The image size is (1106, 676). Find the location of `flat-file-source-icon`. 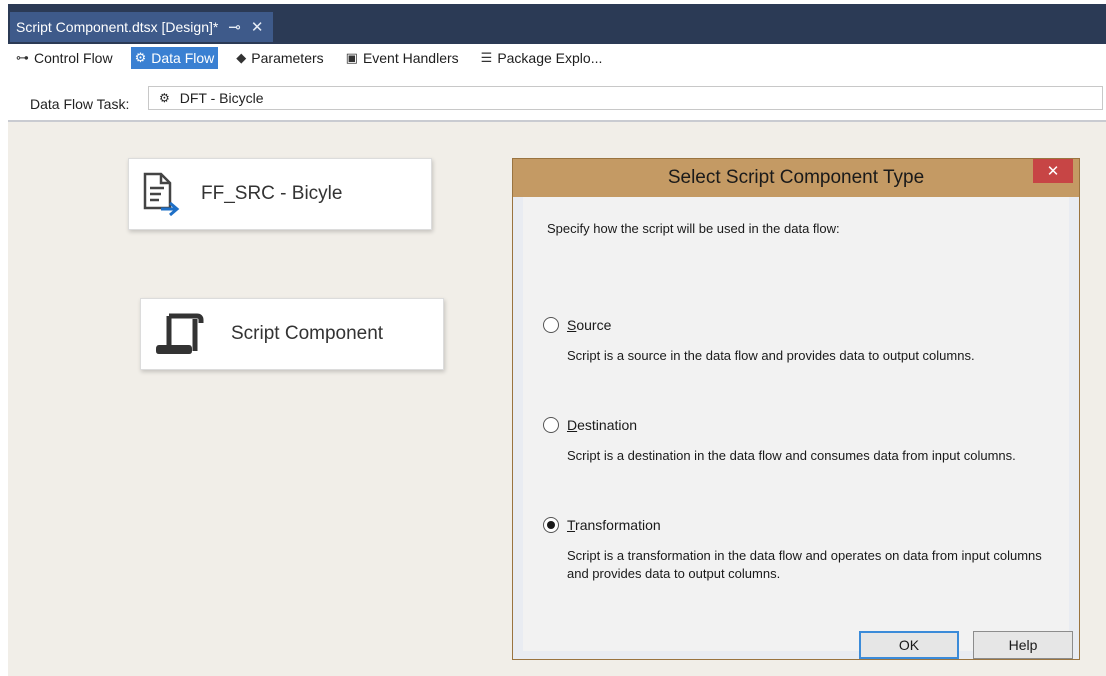

flat-file-source-icon is located at coordinates (161, 194).